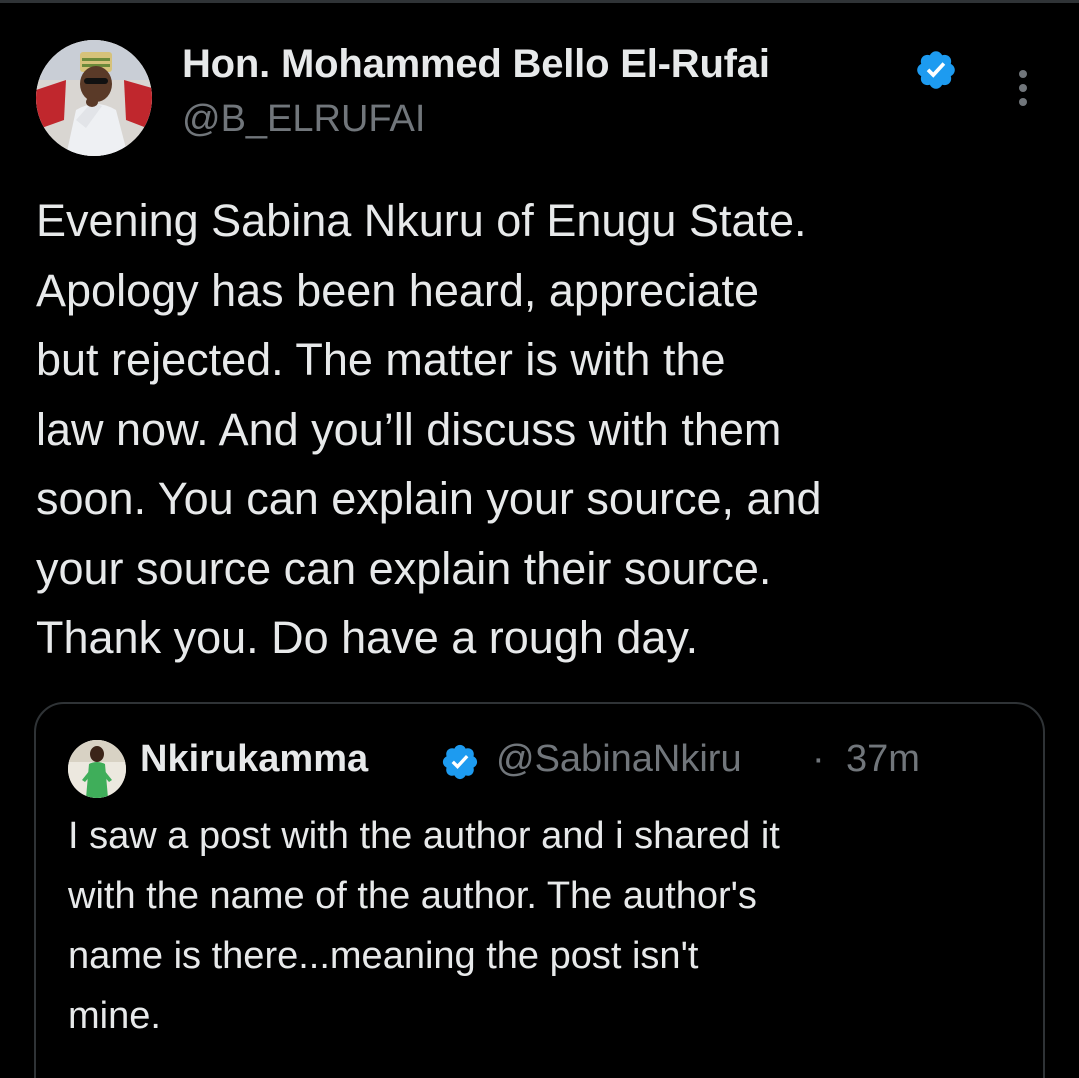 This screenshot has height=1078, width=1079. Describe the element at coordinates (429, 498) in the screenshot. I see `post-text-line: soon. You can explain your source, and` at that location.